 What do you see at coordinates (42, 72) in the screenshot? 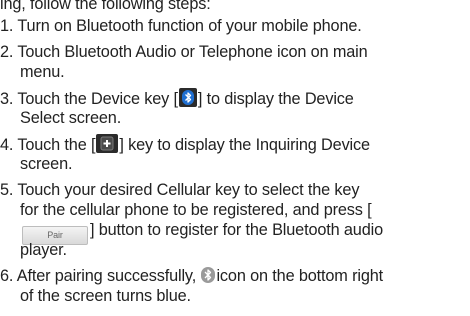
I see `step-2-continuation: menu.` at bounding box center [42, 72].